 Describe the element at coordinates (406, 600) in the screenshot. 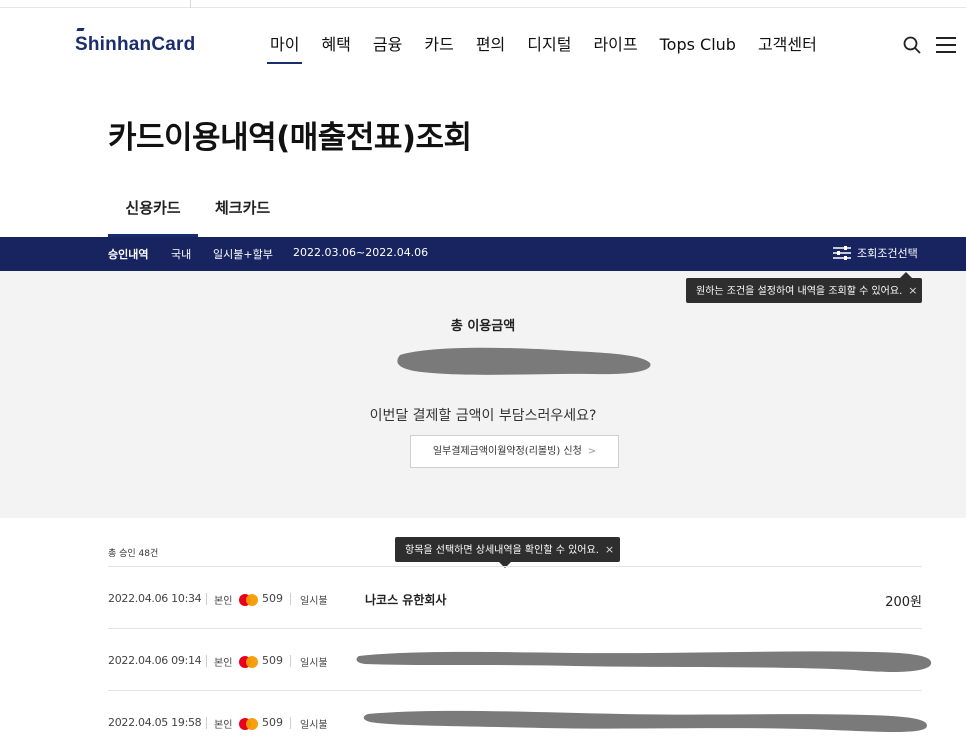

I see `row-merchant: 나코스 유한회사` at that location.